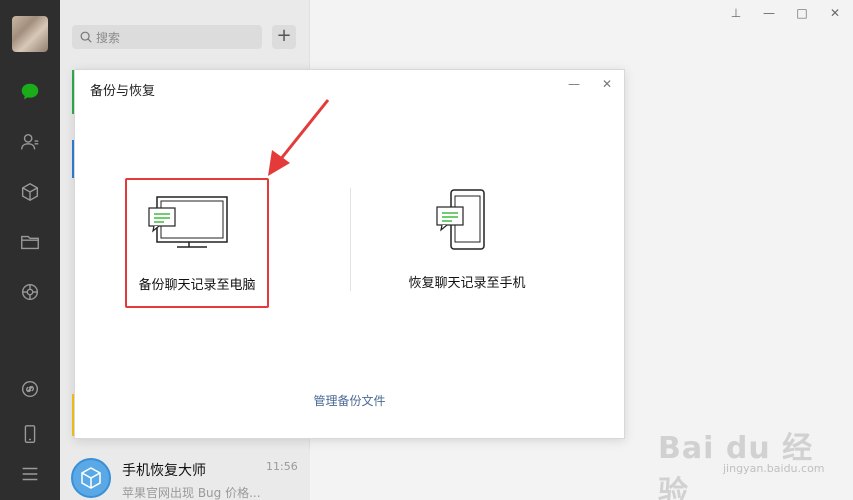 The height and width of the screenshot is (500, 853). Describe the element at coordinates (30, 34) in the screenshot. I see `avatar` at that location.